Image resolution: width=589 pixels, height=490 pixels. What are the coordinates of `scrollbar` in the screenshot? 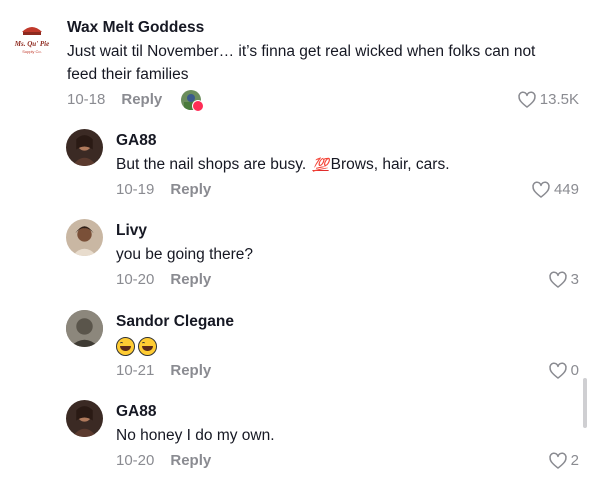 It's located at (585, 403).